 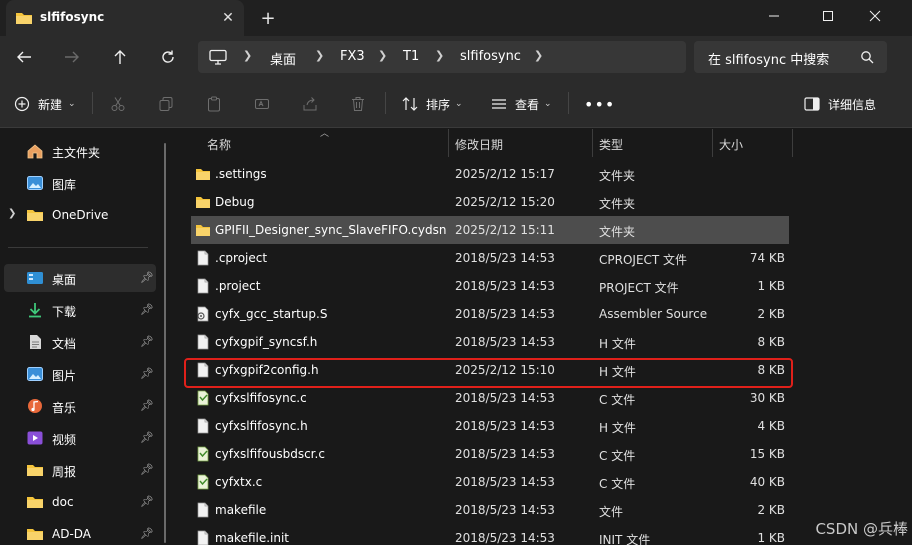 I want to click on file-row: .cproject 2018/5/23 14:53 CPROJECT 文件 74 KB, so click(x=490, y=258).